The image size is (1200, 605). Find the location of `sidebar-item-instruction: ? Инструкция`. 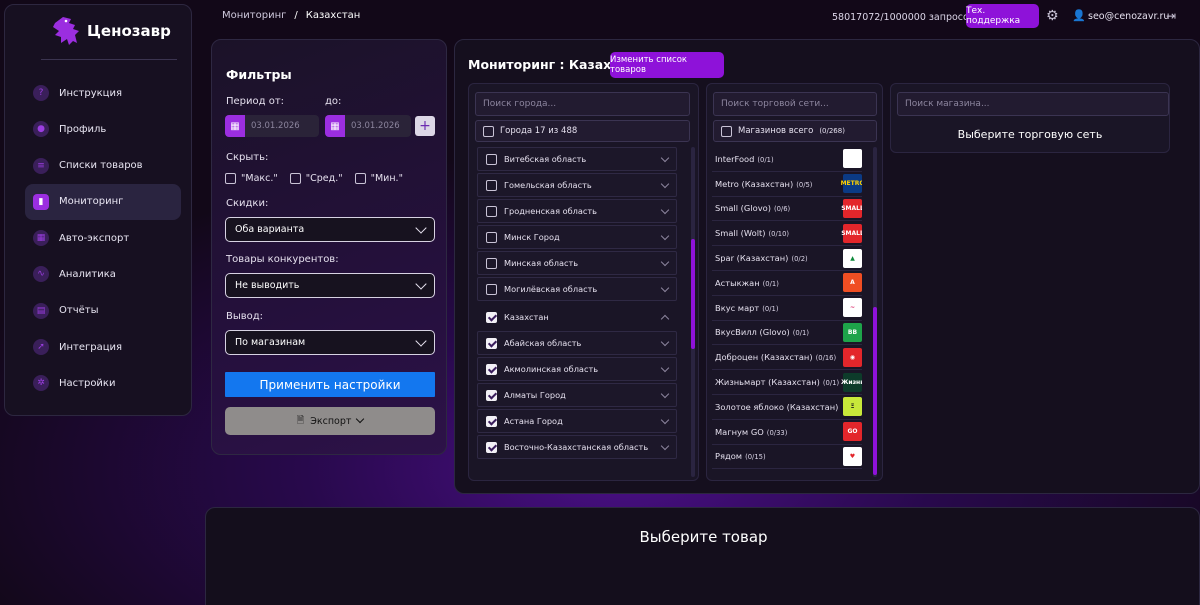

sidebar-item-instruction: ? Инструкция is located at coordinates (103, 93).